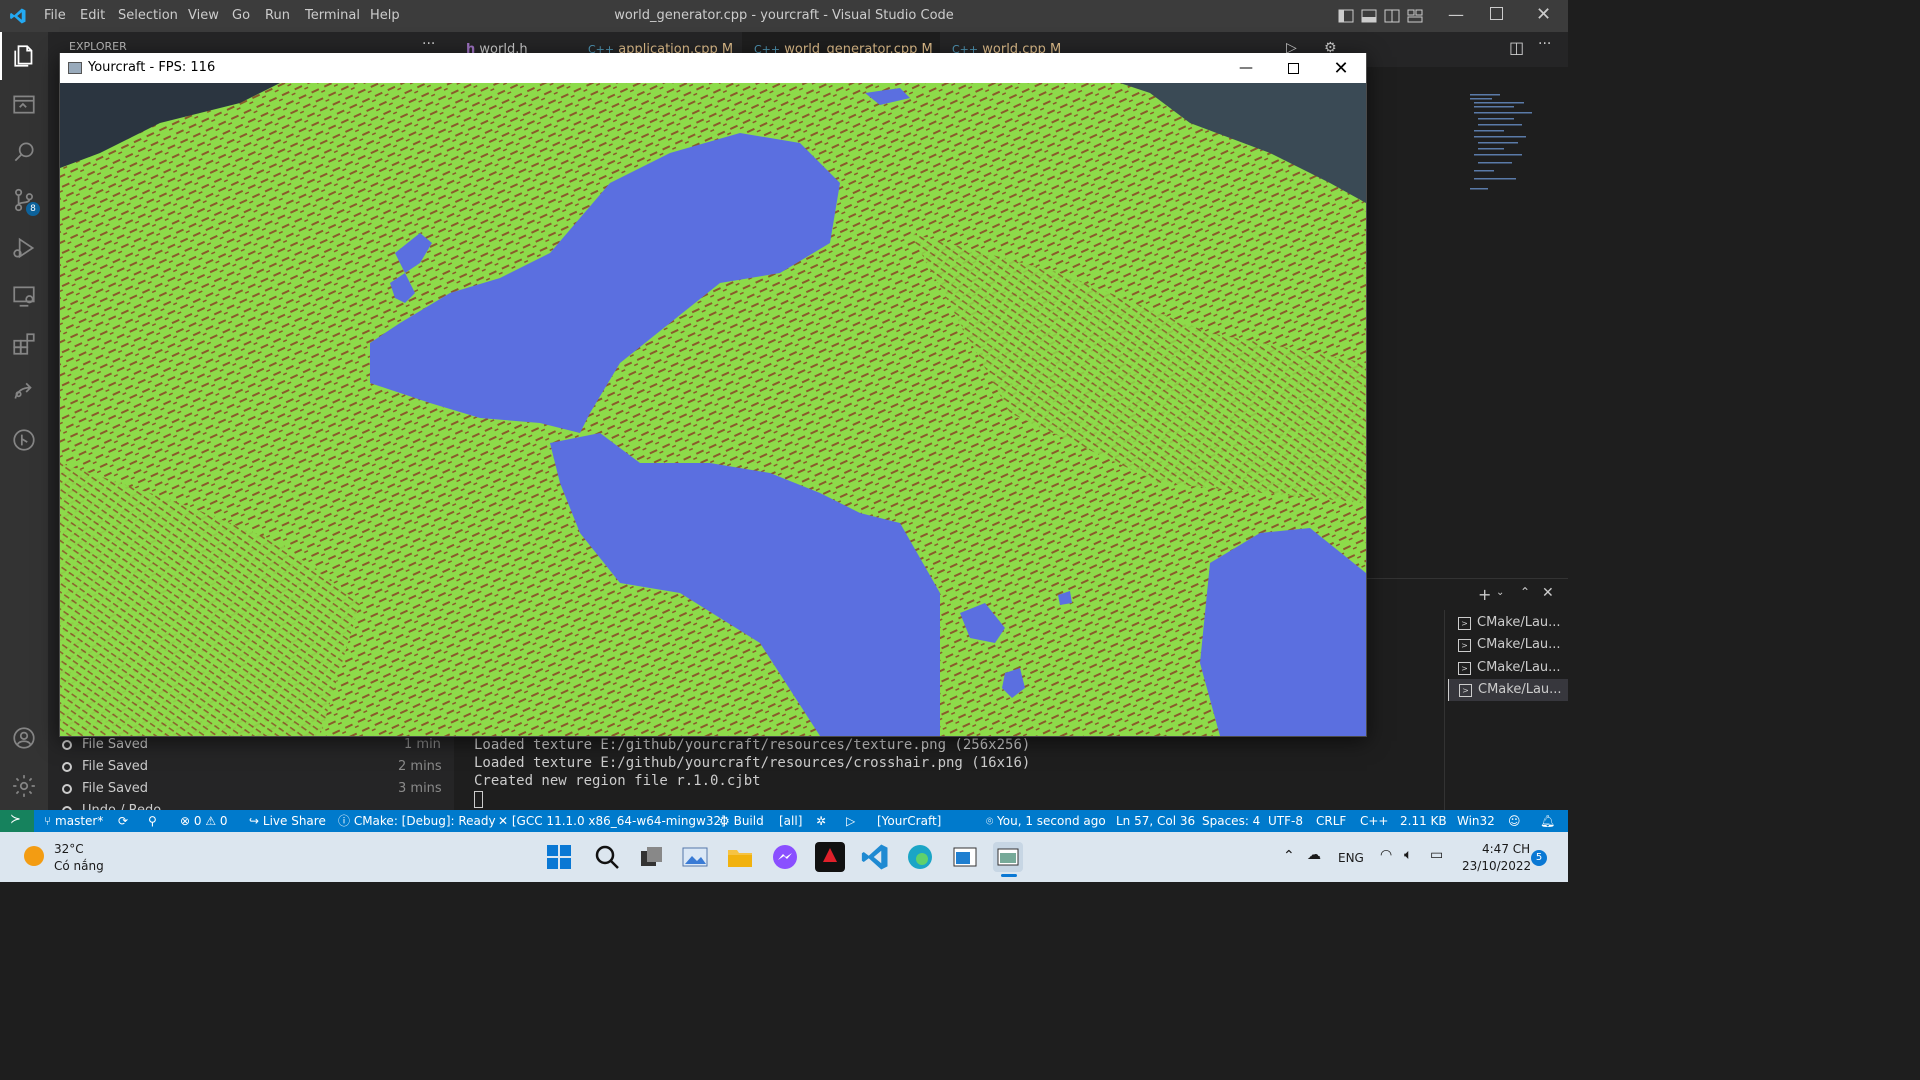 The width and height of the screenshot is (1920, 1080). Describe the element at coordinates (428, 44) in the screenshot. I see `sidebar-more-icon: ···` at that location.